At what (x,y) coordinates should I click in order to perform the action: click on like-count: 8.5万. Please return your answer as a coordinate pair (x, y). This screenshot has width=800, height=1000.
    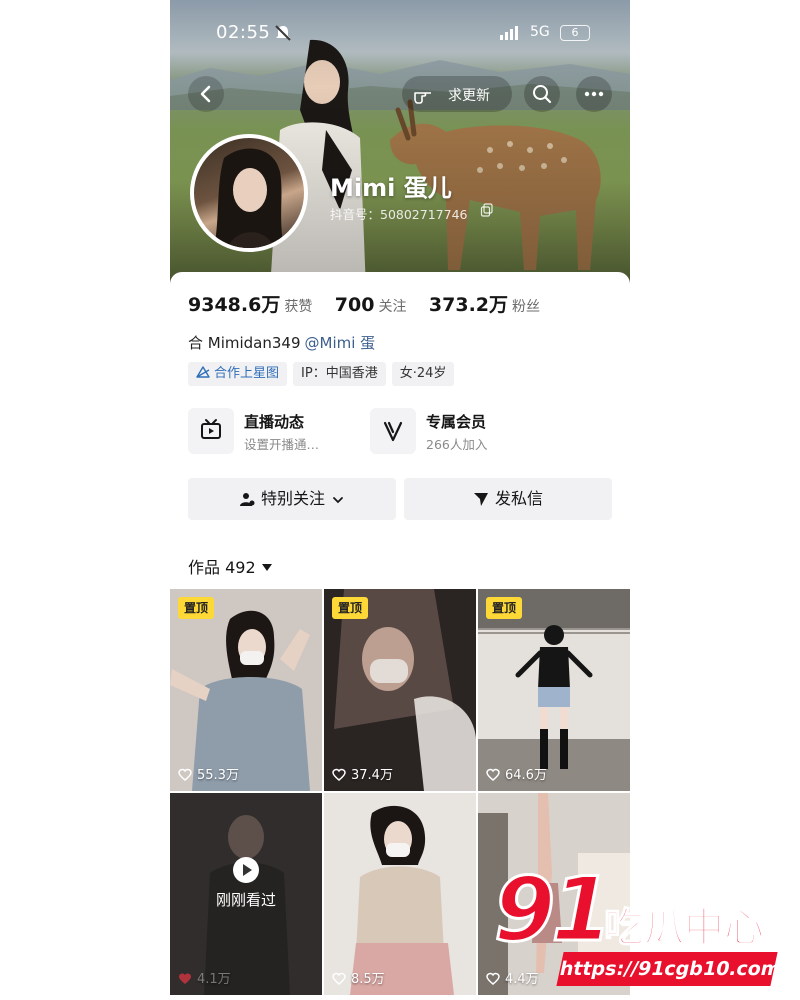
    Looking at the image, I should click on (358, 977).